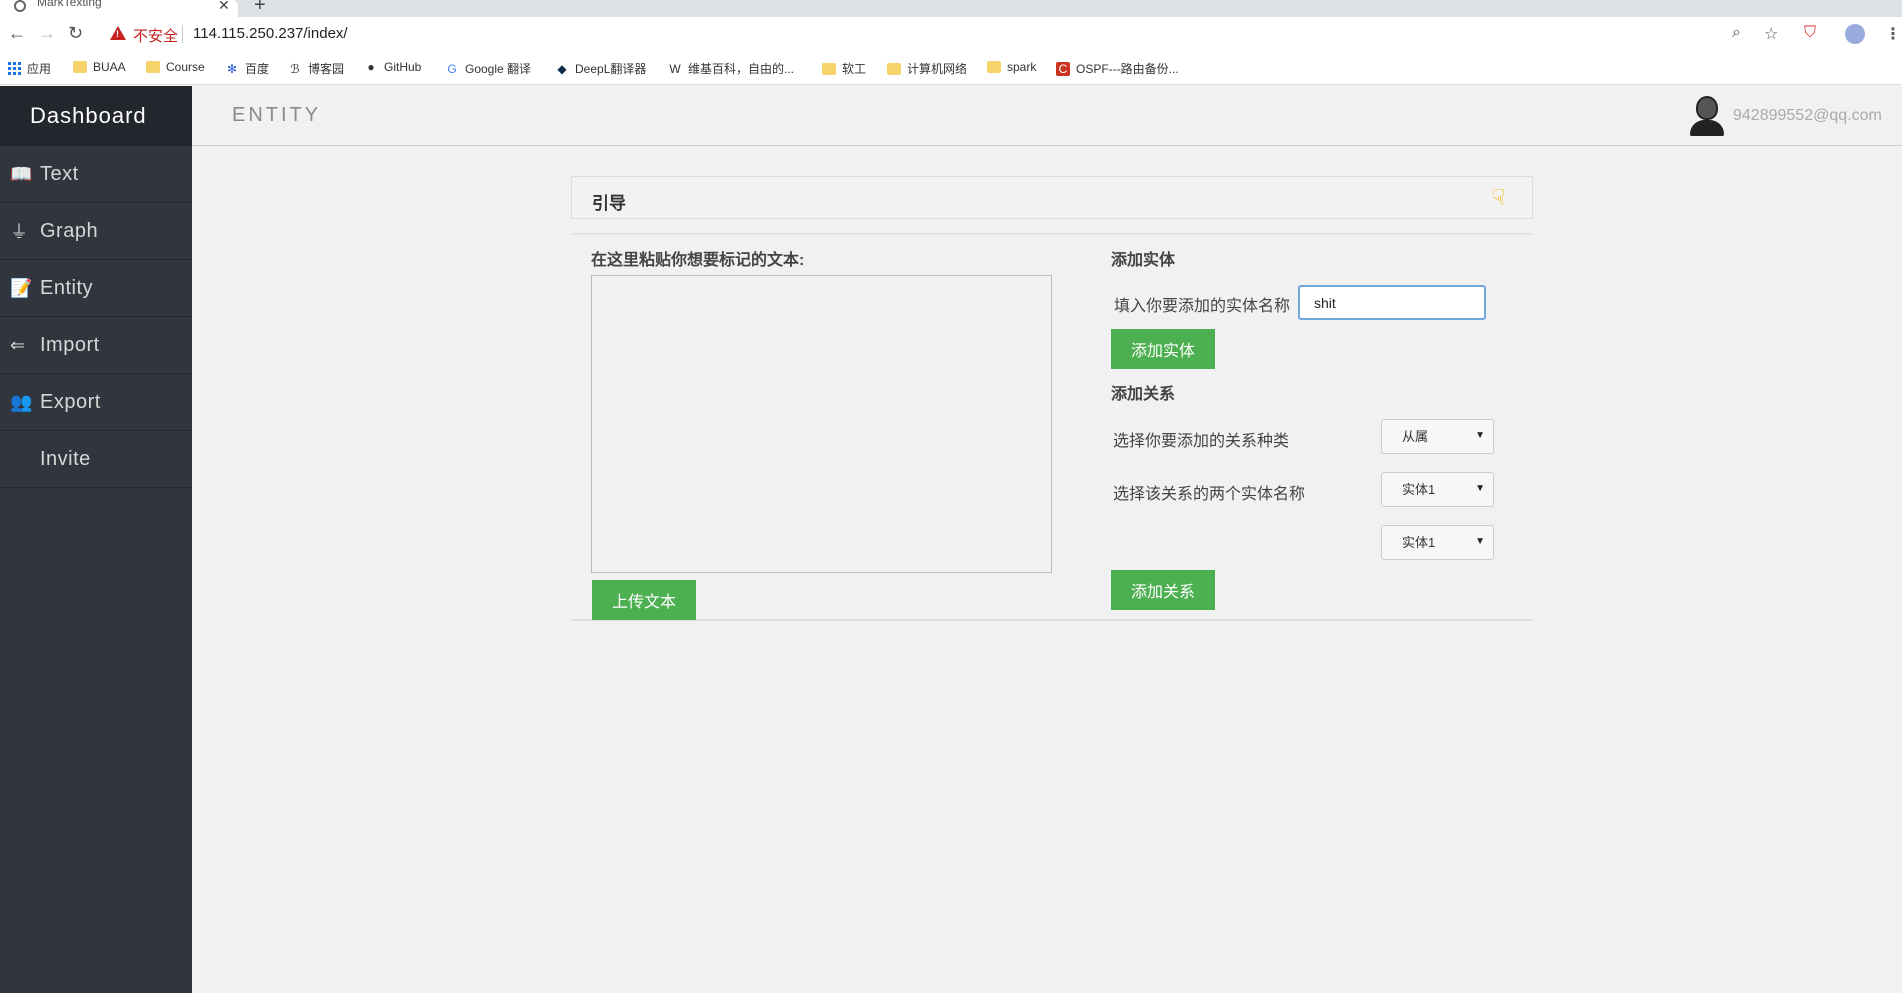  I want to click on sidebar-item-import: ⇐ Import, so click(96, 345).